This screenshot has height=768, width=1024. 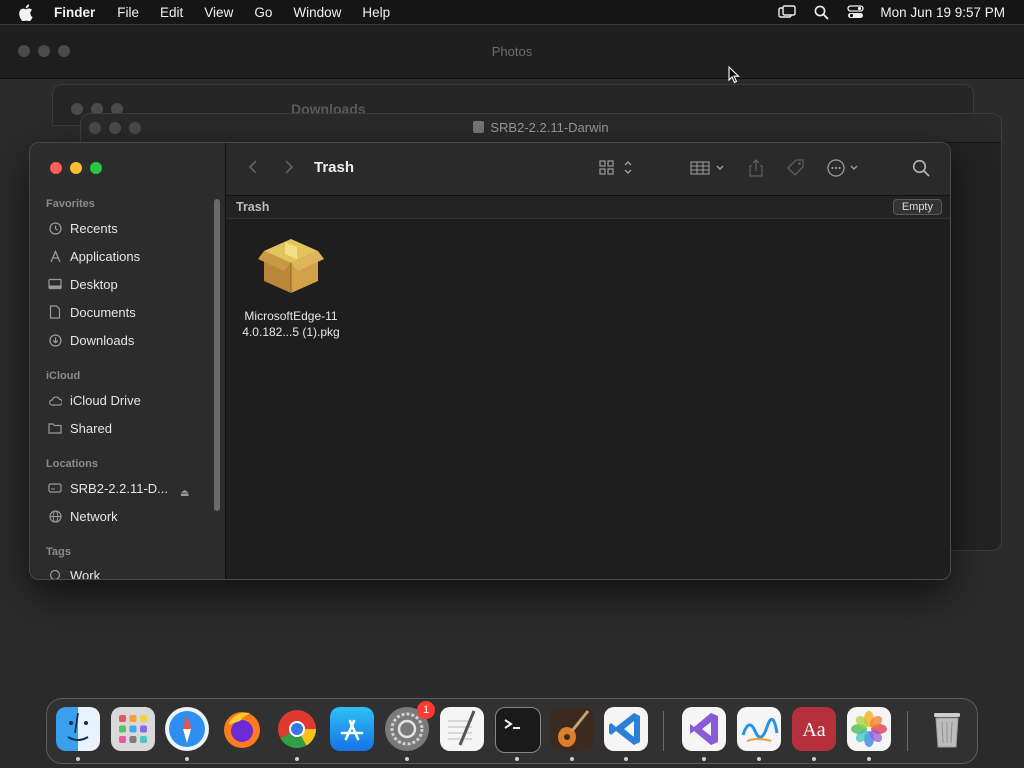 I want to click on spotlight-search-icon, so click(x=821, y=12).